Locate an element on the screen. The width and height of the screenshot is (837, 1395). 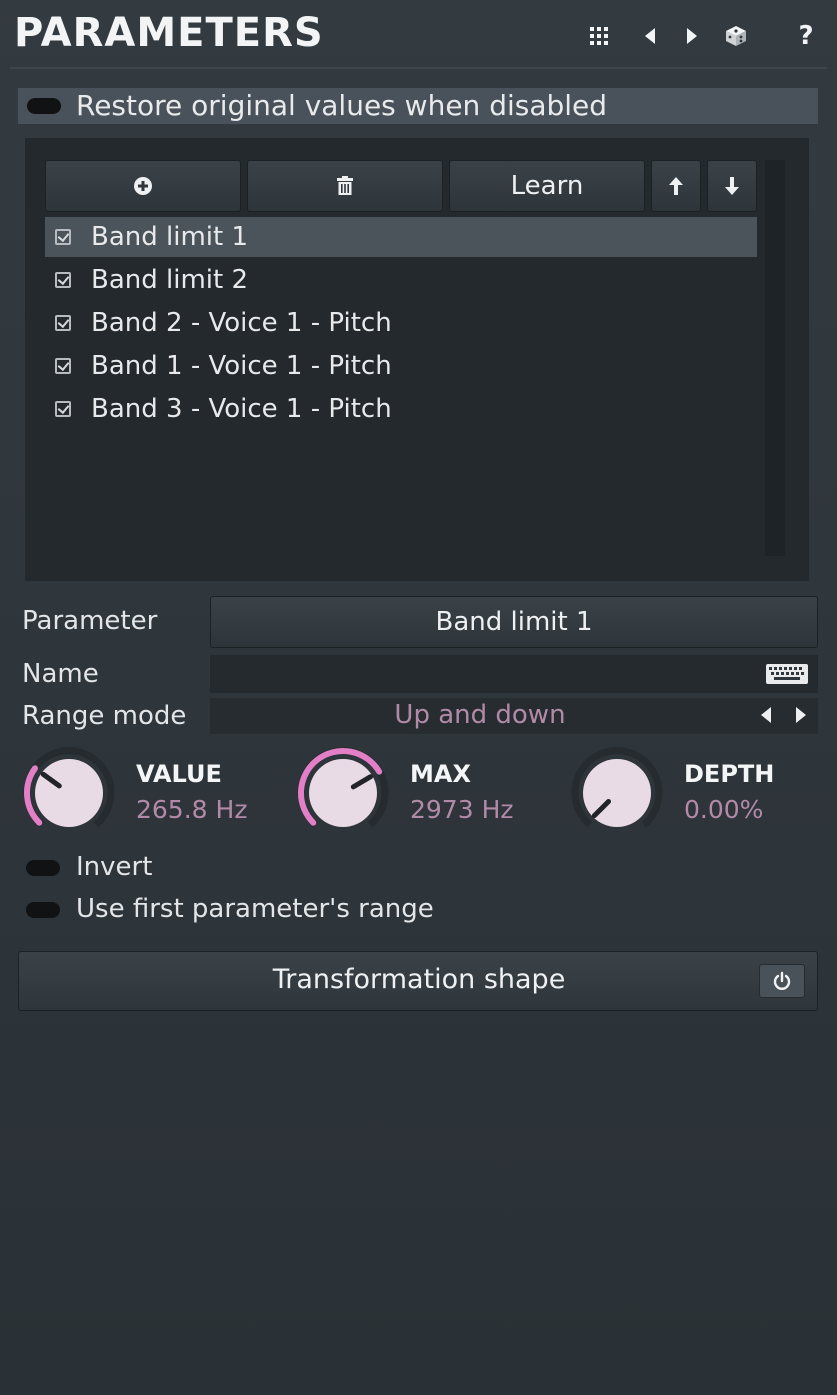
transformation-shape-button: Transformation shape is located at coordinates (418, 981).